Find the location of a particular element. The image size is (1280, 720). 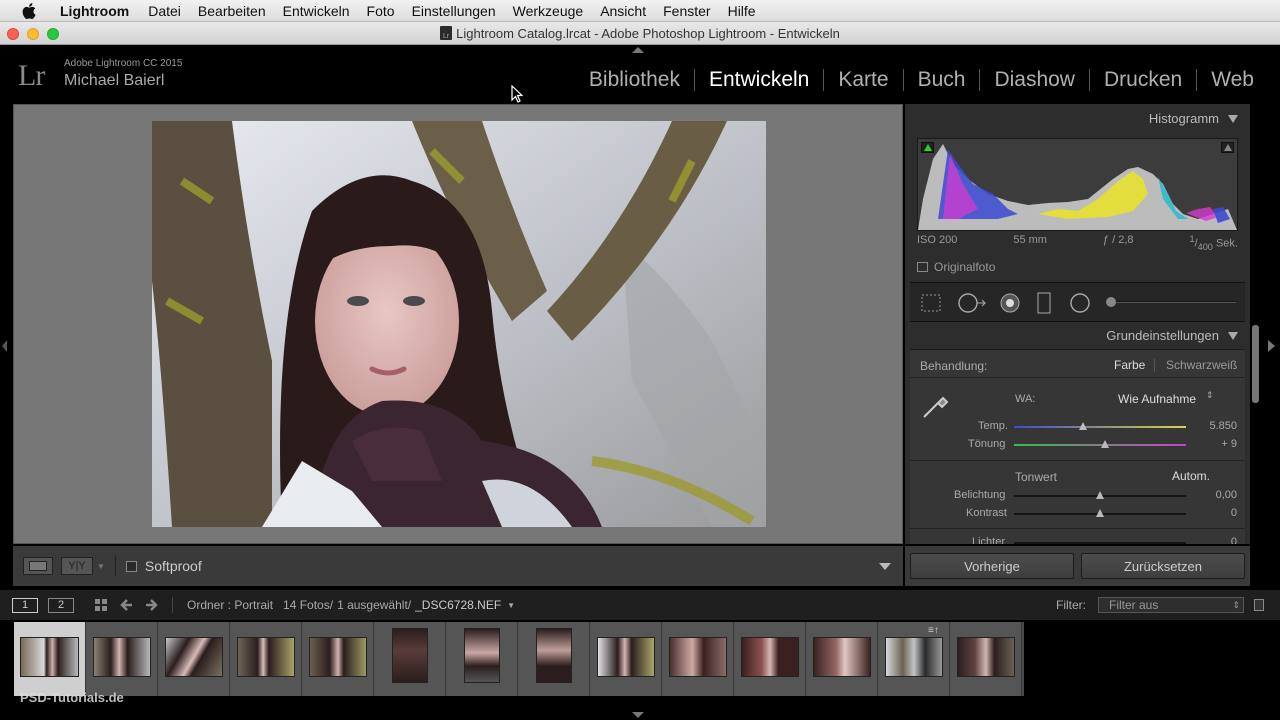

module-buch: Buch is located at coordinates (941, 80).